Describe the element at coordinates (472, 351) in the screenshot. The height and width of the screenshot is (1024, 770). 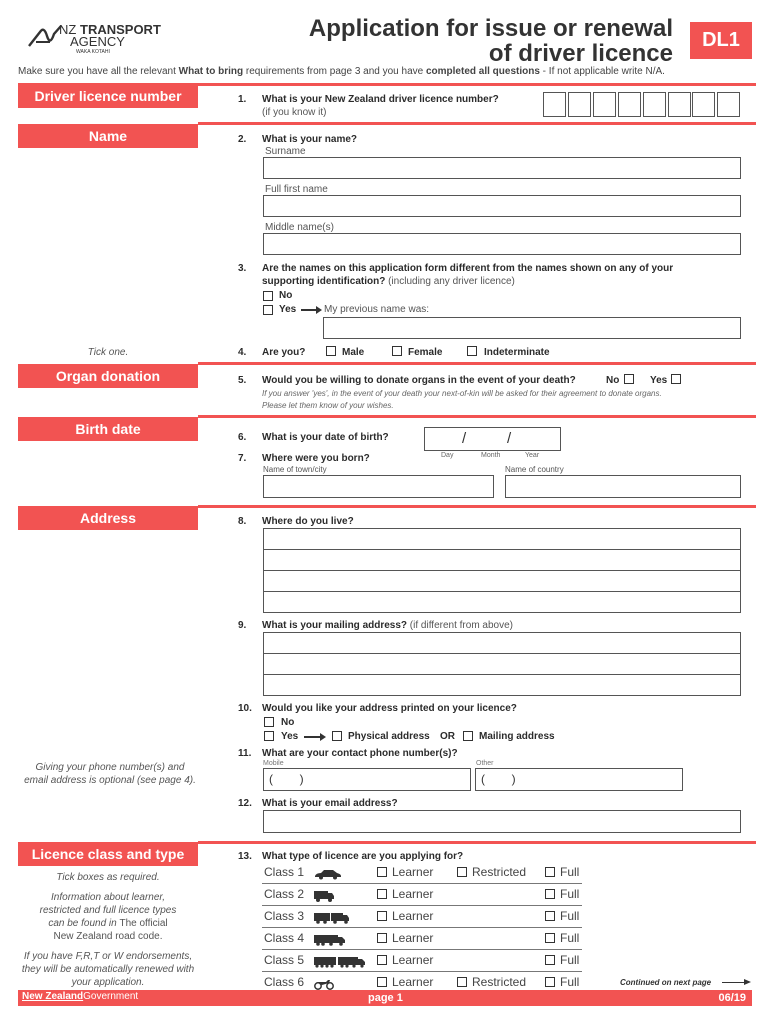
I see `indeterminate-checkbox` at that location.